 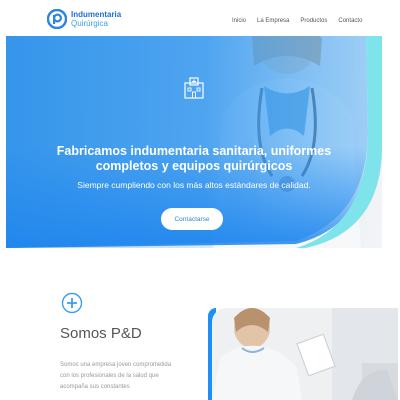 What do you see at coordinates (273, 21) in the screenshot?
I see `nav-la-empresa: La Empresa` at bounding box center [273, 21].